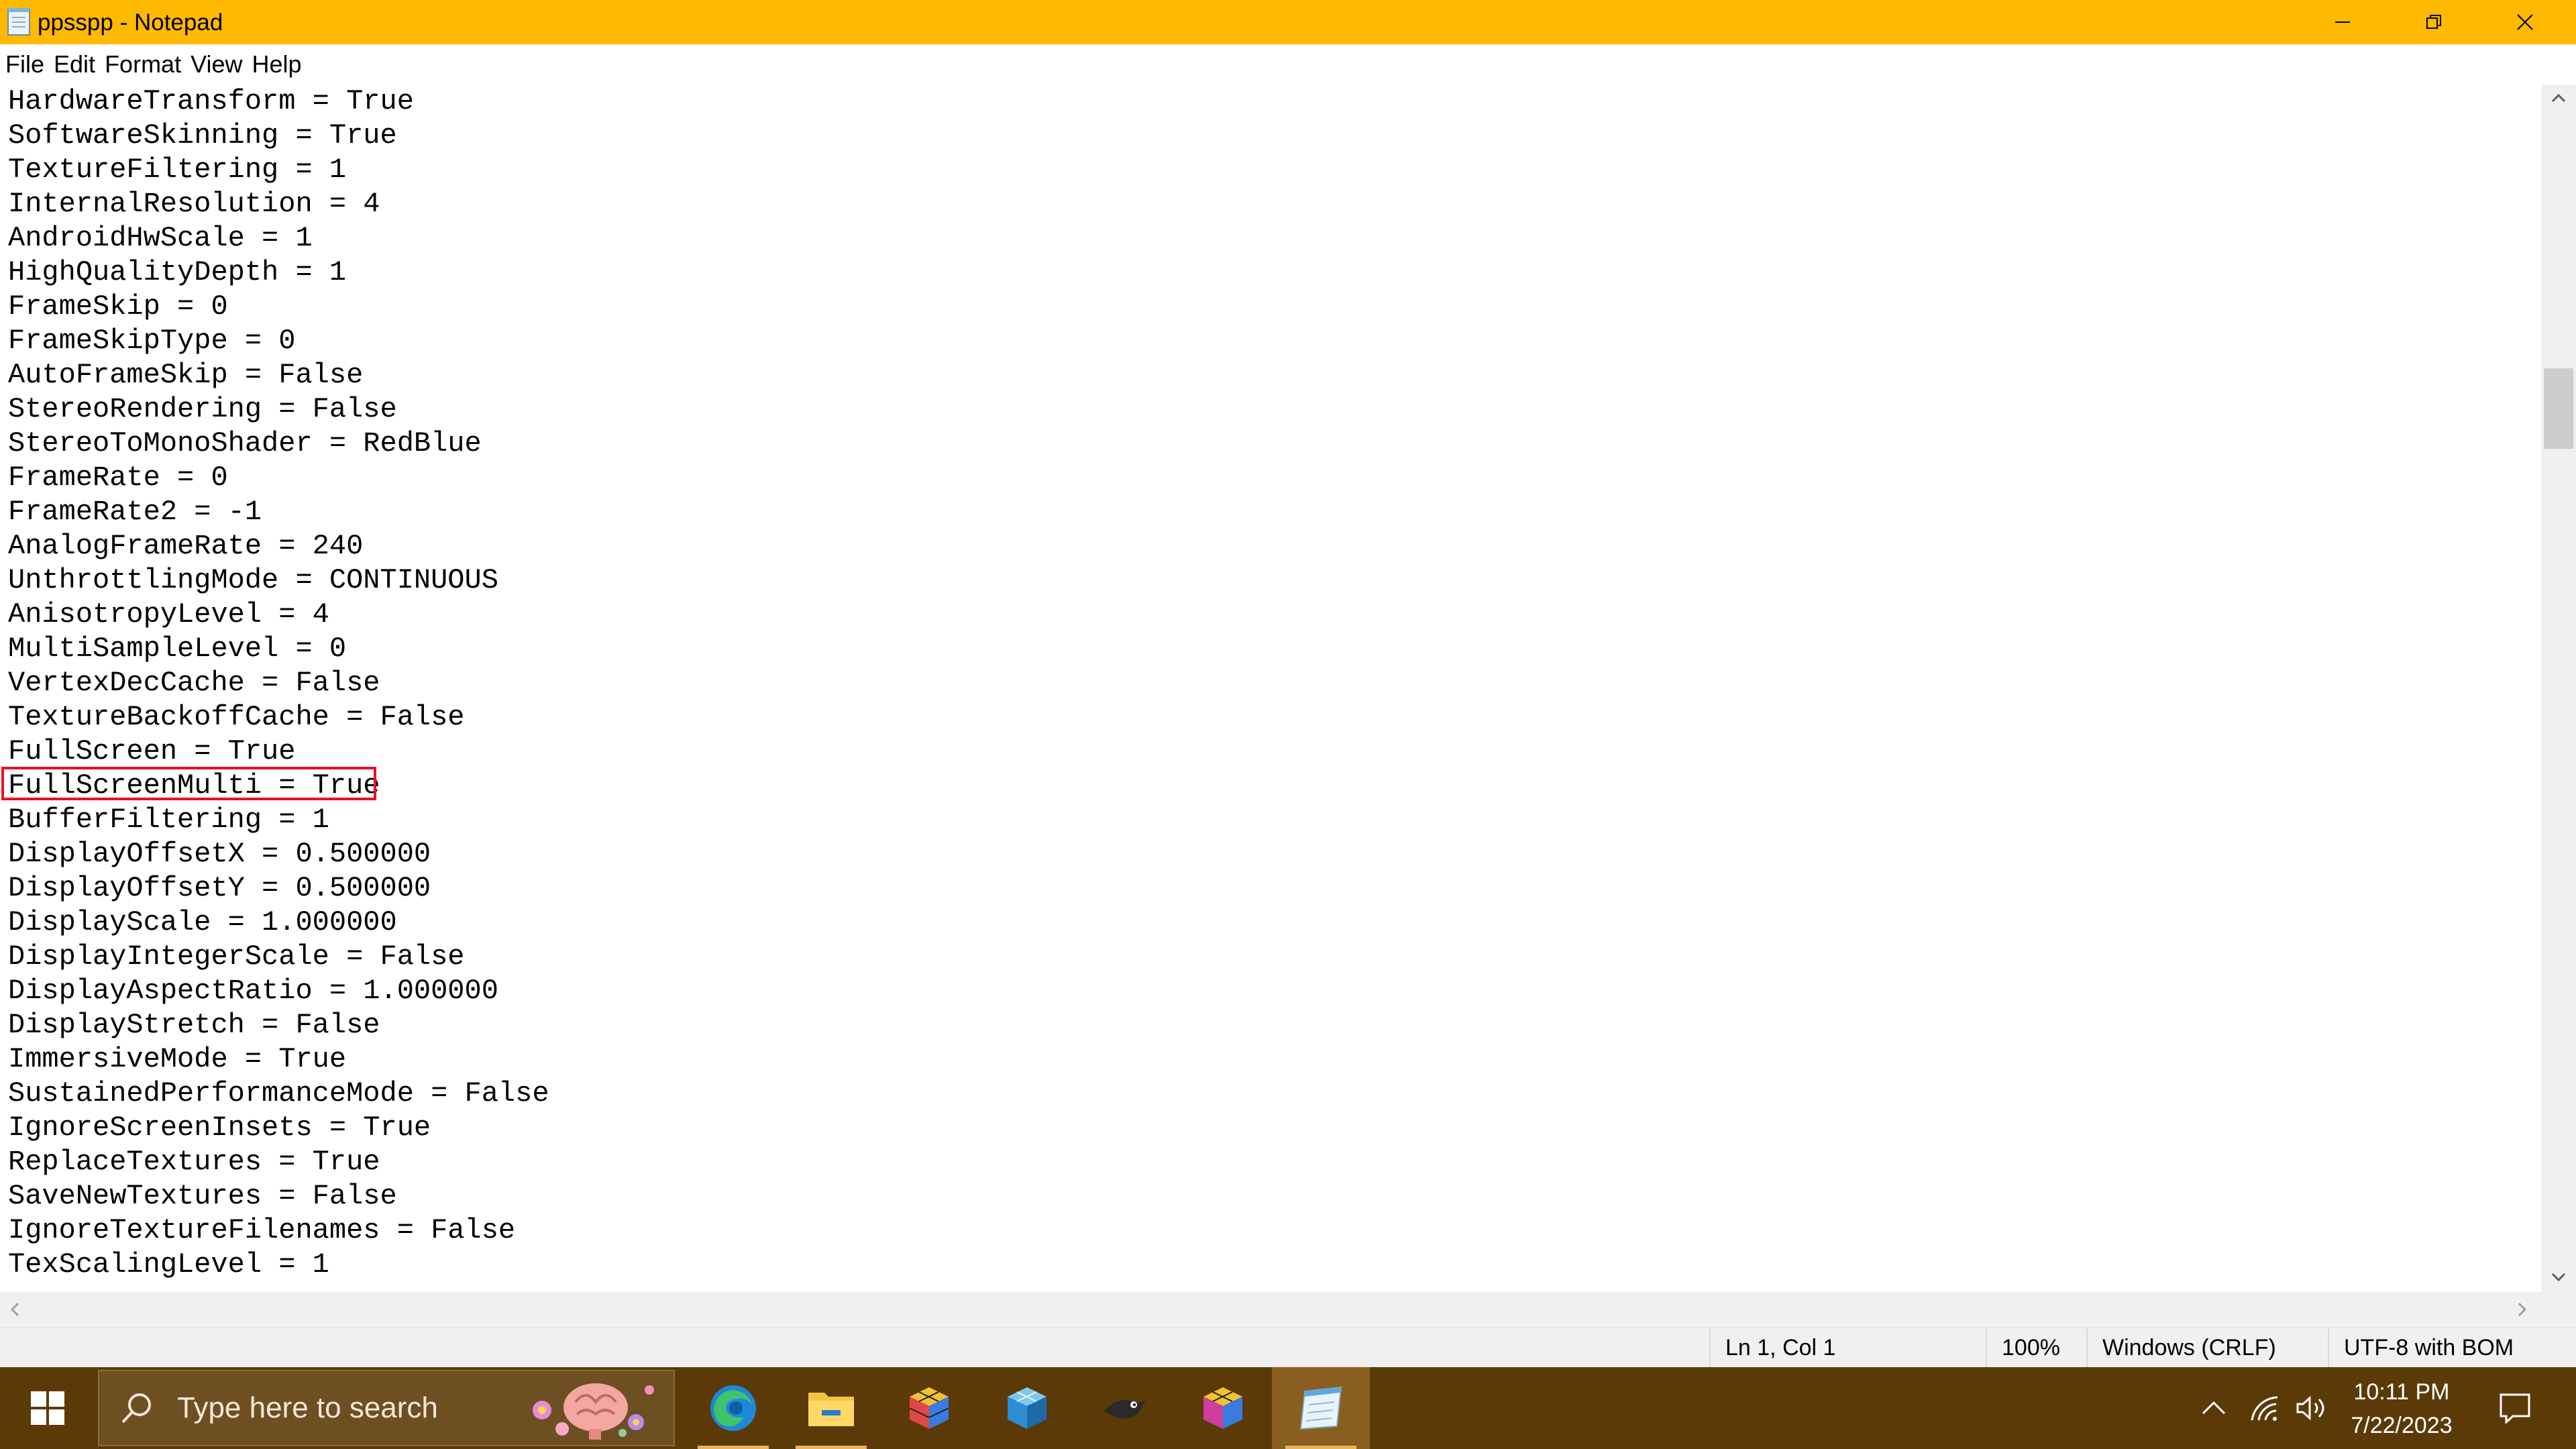  What do you see at coordinates (177, 649) in the screenshot?
I see `editor-line: MultiSampleLevel = 0` at bounding box center [177, 649].